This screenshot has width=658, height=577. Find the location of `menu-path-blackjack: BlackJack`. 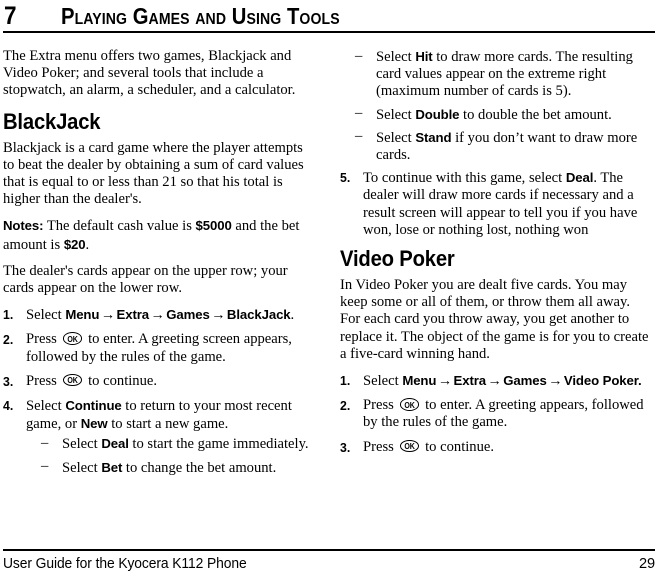

menu-path-blackjack: BlackJack is located at coordinates (259, 314).